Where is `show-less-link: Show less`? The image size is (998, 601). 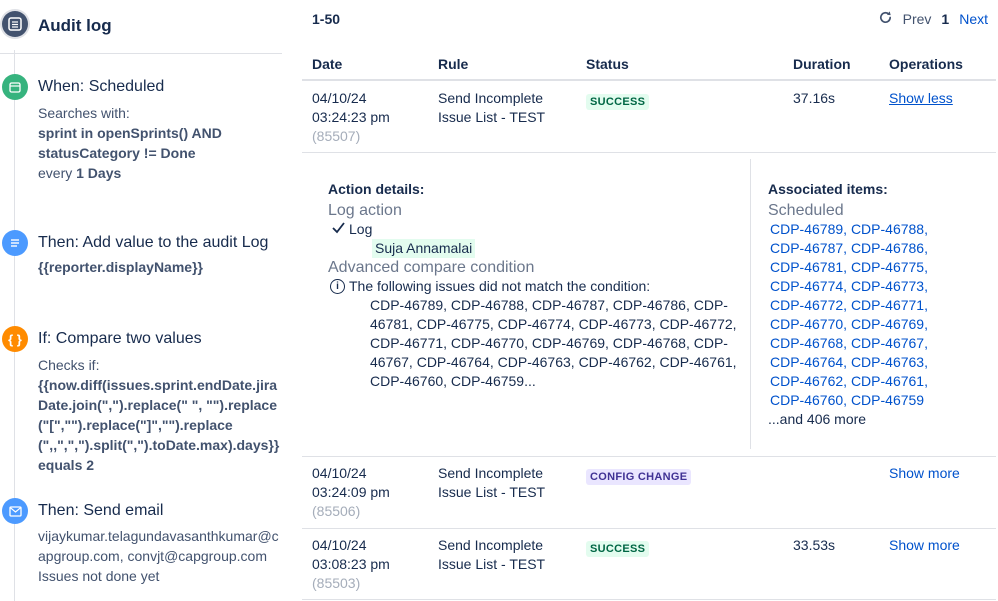 show-less-link: Show less is located at coordinates (921, 98).